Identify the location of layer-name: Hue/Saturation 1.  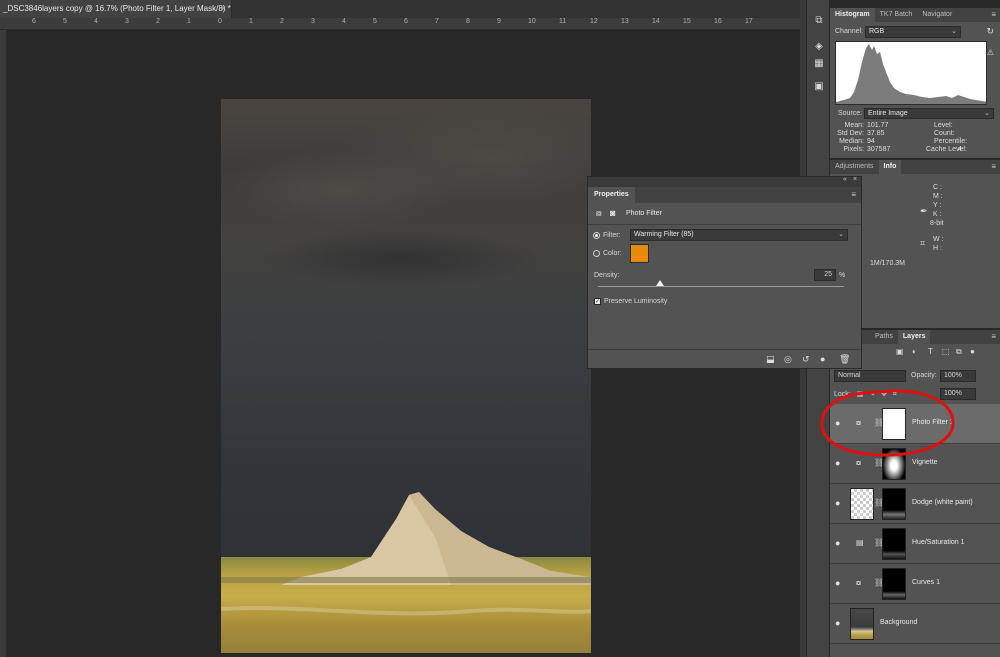
(938, 542).